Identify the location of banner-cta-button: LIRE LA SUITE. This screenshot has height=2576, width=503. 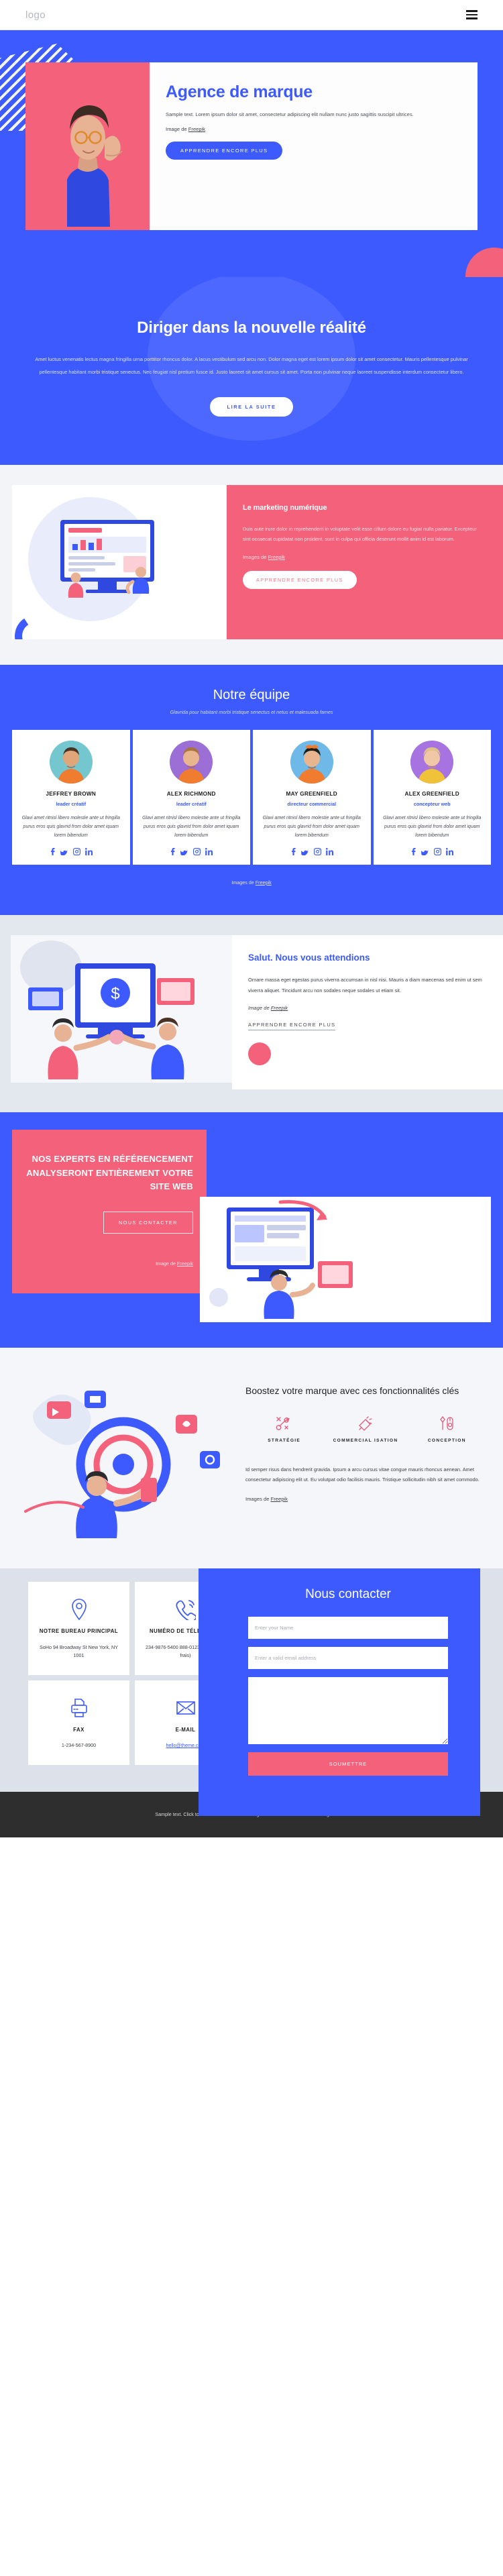
(251, 407).